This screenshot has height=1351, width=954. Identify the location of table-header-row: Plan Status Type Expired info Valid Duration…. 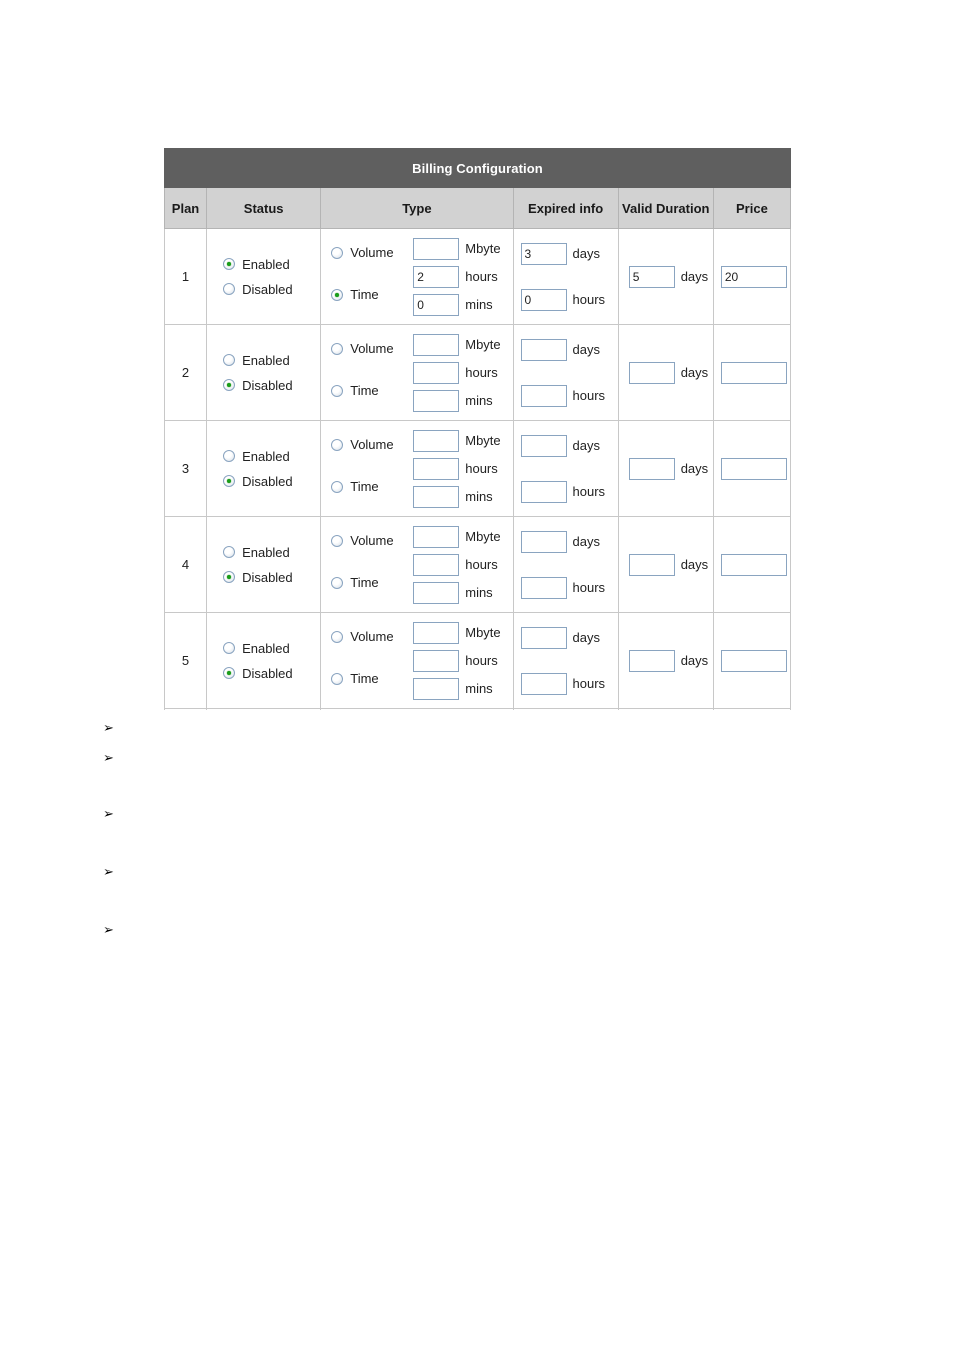
(477, 208).